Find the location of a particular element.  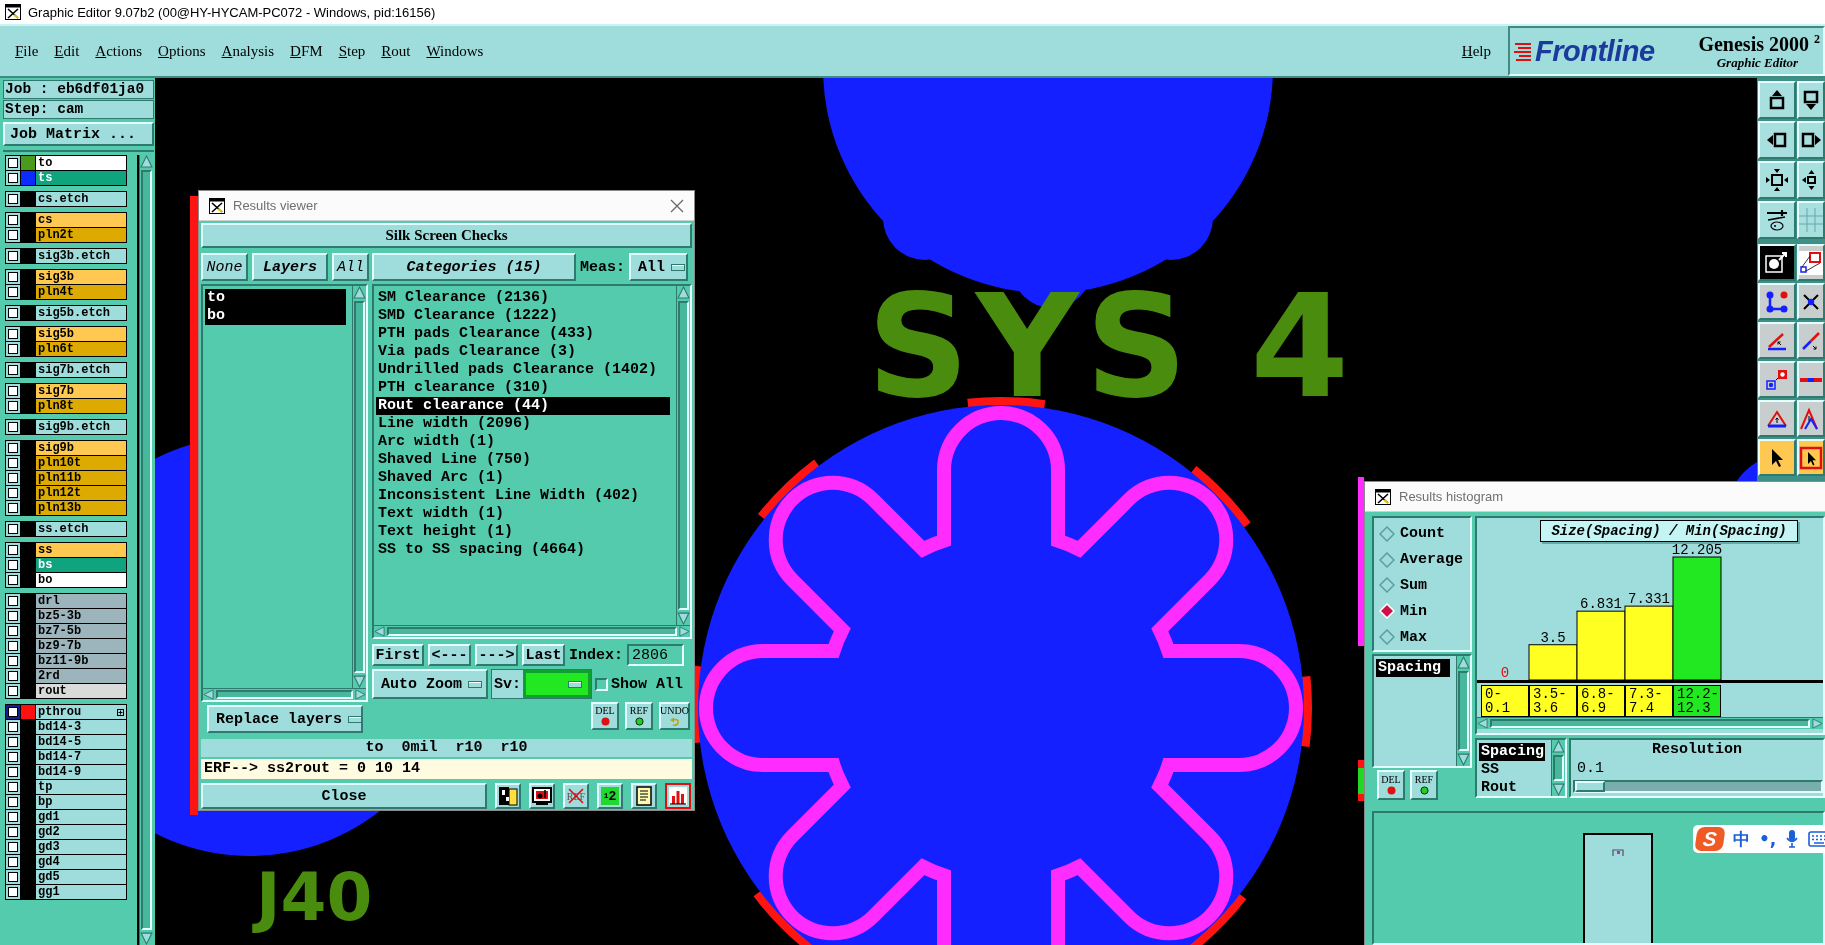

layer-name: sig9b.etch is located at coordinates (81, 427).